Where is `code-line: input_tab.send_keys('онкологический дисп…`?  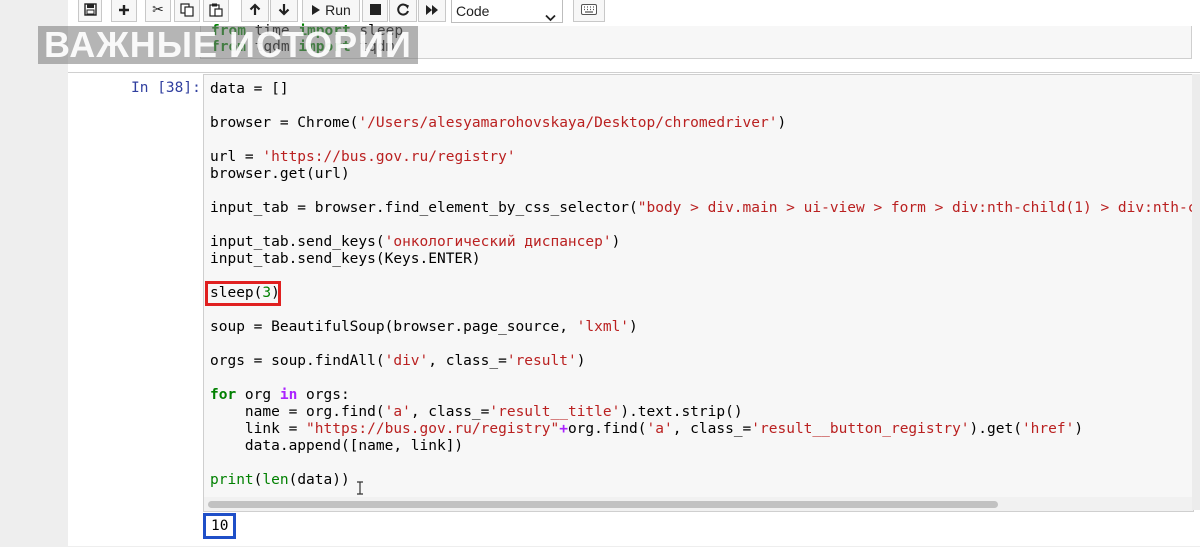
code-line: input_tab.send_keys('онкологический дисп… is located at coordinates (415, 242).